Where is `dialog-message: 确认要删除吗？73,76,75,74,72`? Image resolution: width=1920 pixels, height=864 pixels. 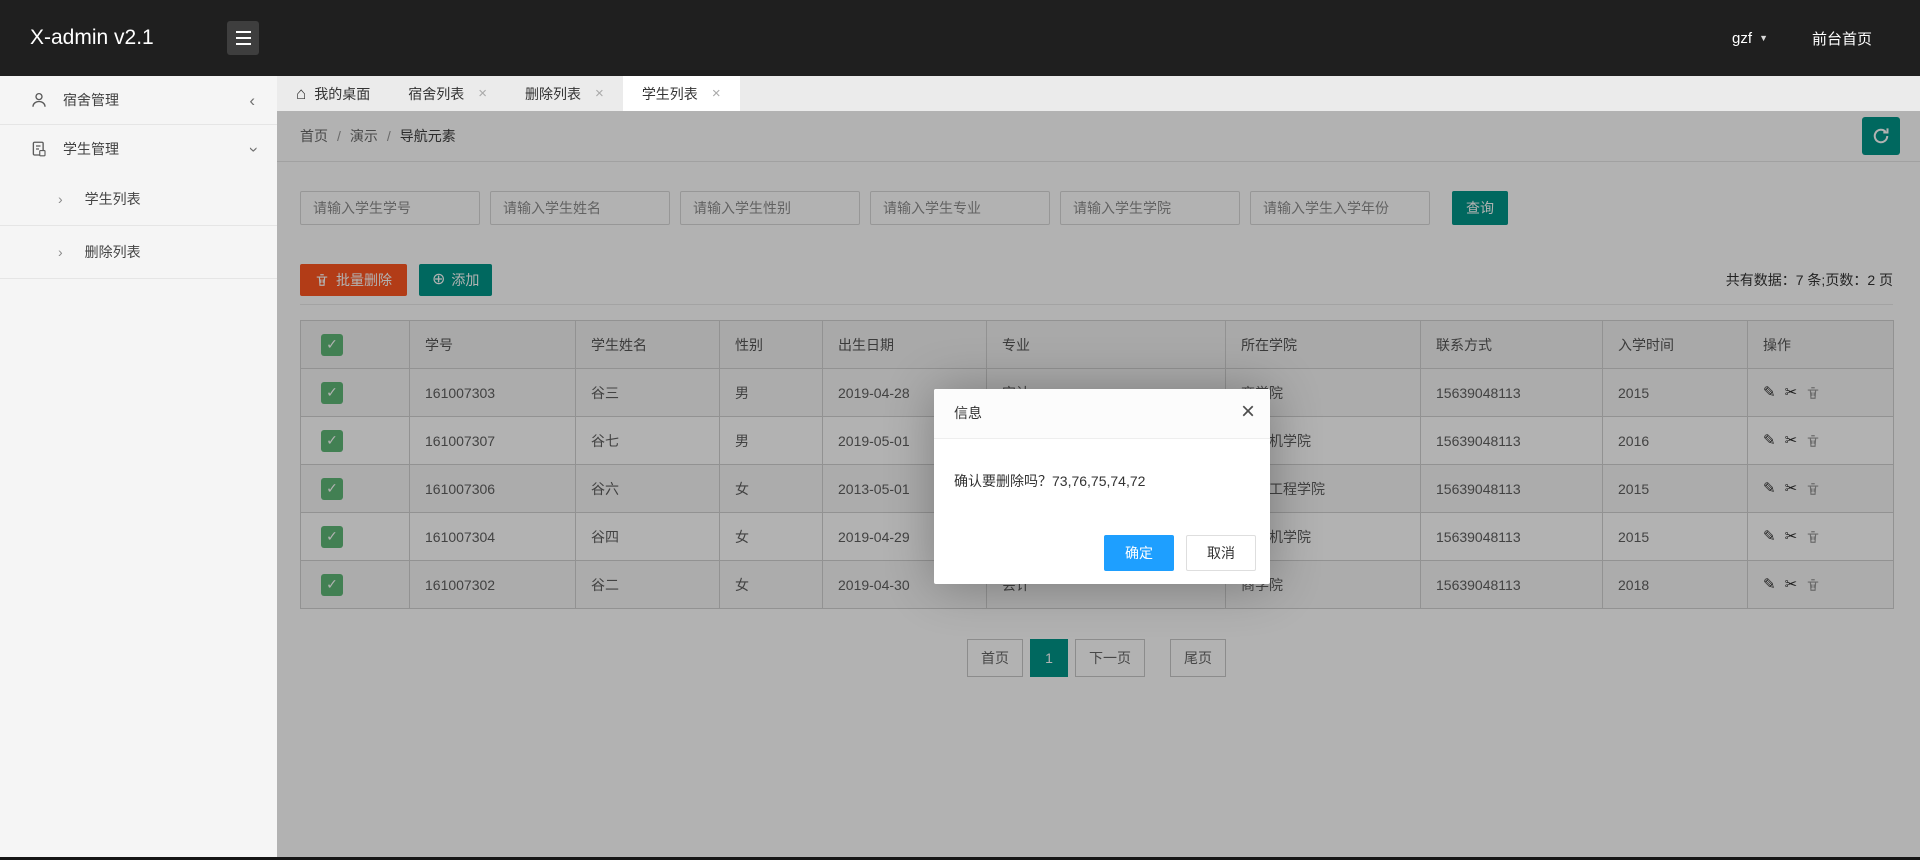
dialog-message: 确认要删除吗？73,76,75,74,72 is located at coordinates (1050, 481).